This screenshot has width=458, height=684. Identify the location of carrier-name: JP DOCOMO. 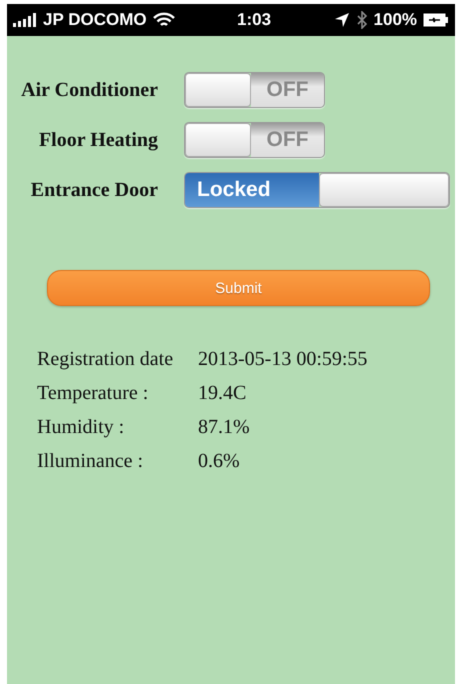
(95, 20).